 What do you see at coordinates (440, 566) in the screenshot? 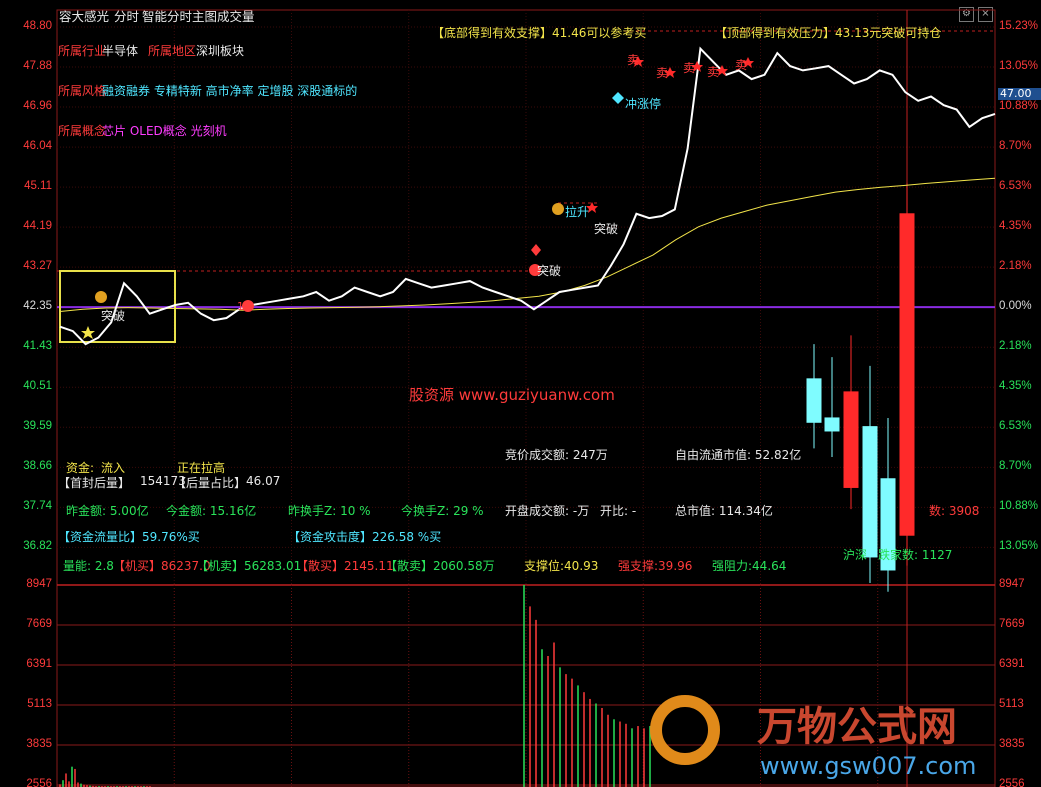
I see `retail-sell: 【散卖】2060.58万` at bounding box center [440, 566].